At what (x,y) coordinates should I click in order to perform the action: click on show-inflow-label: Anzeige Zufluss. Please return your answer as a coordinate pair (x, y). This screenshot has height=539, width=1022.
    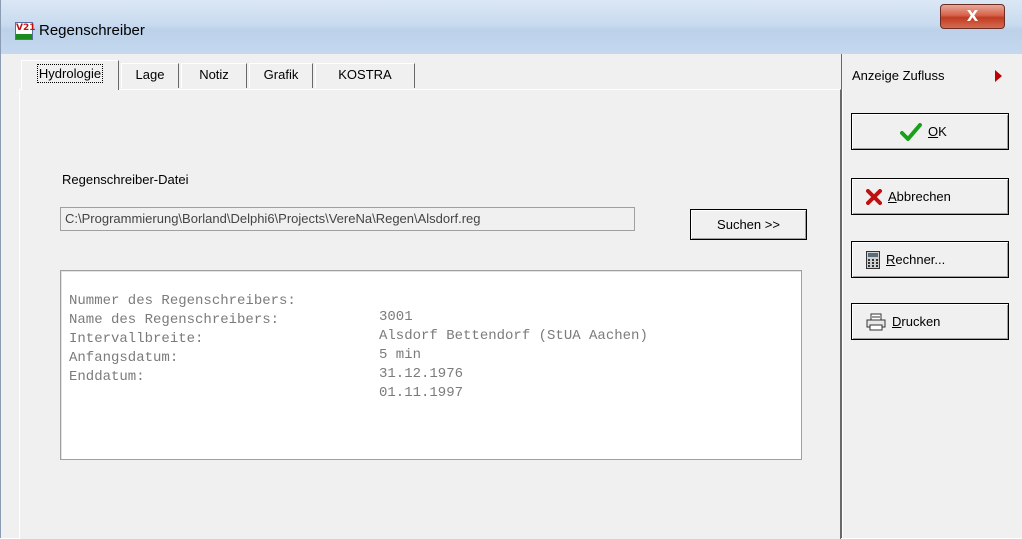
    Looking at the image, I should click on (898, 75).